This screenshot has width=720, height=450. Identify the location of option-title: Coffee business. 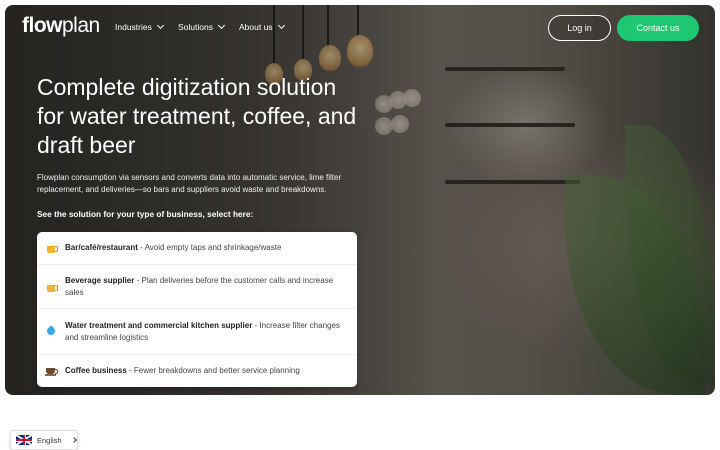
(96, 370).